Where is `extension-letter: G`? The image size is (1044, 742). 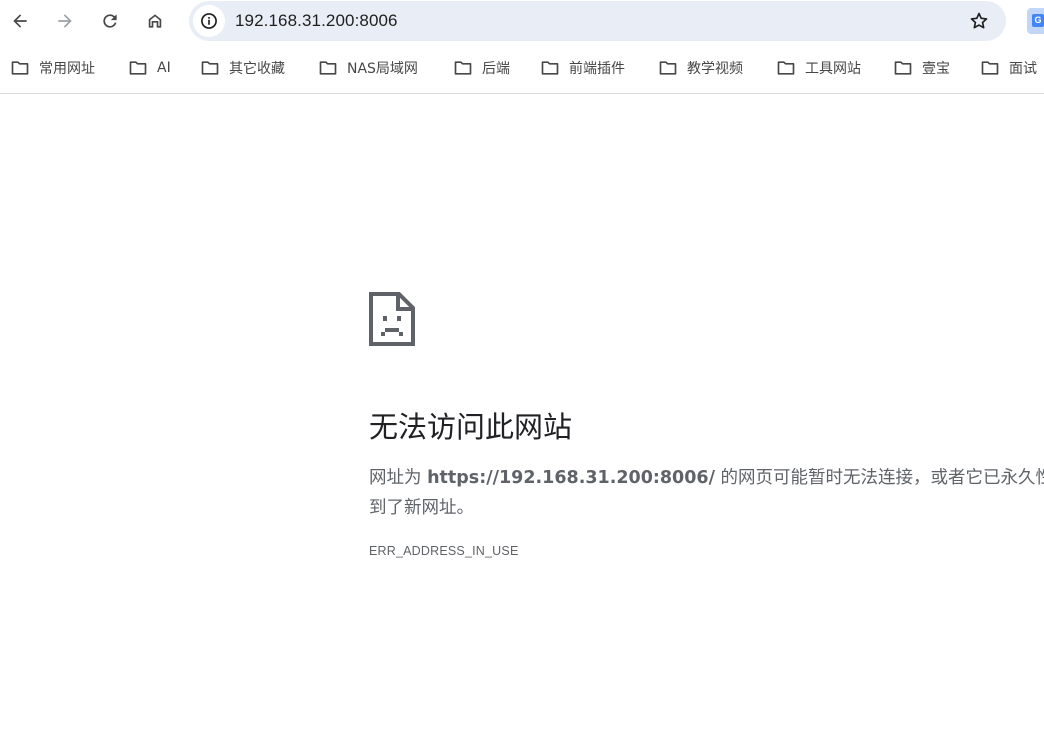
extension-letter: G is located at coordinates (1038, 20).